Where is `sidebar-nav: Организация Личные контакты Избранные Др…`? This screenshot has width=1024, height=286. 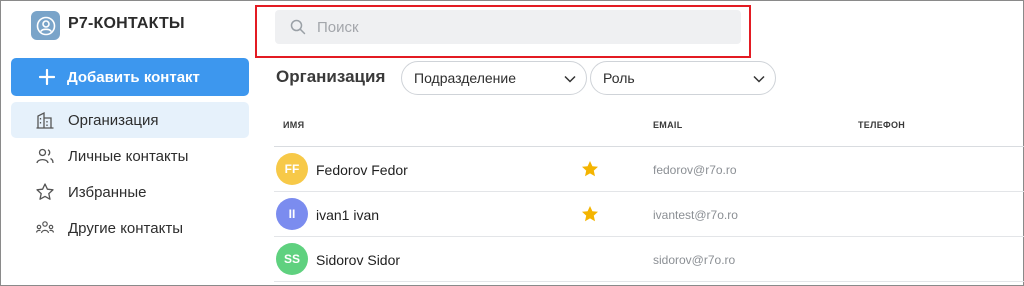
sidebar-nav: Организация Личные контакты Избранные Др… is located at coordinates (130, 174).